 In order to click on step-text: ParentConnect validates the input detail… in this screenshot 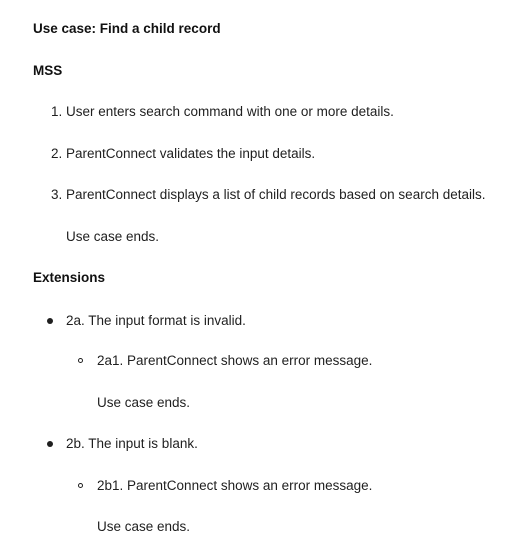, I will do `click(191, 153)`.